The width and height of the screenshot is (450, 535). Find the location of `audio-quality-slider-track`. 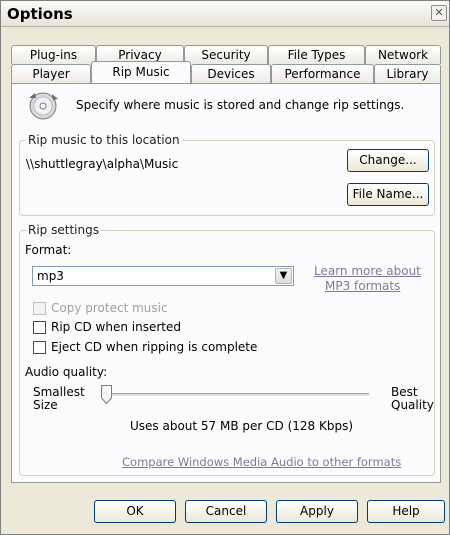

audio-quality-slider-track is located at coordinates (238, 395).